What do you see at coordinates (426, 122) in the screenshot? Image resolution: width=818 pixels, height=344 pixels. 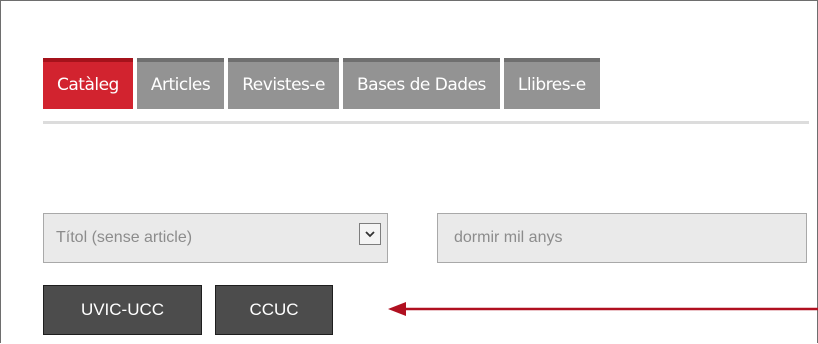 I see `tabs-divider` at bounding box center [426, 122].